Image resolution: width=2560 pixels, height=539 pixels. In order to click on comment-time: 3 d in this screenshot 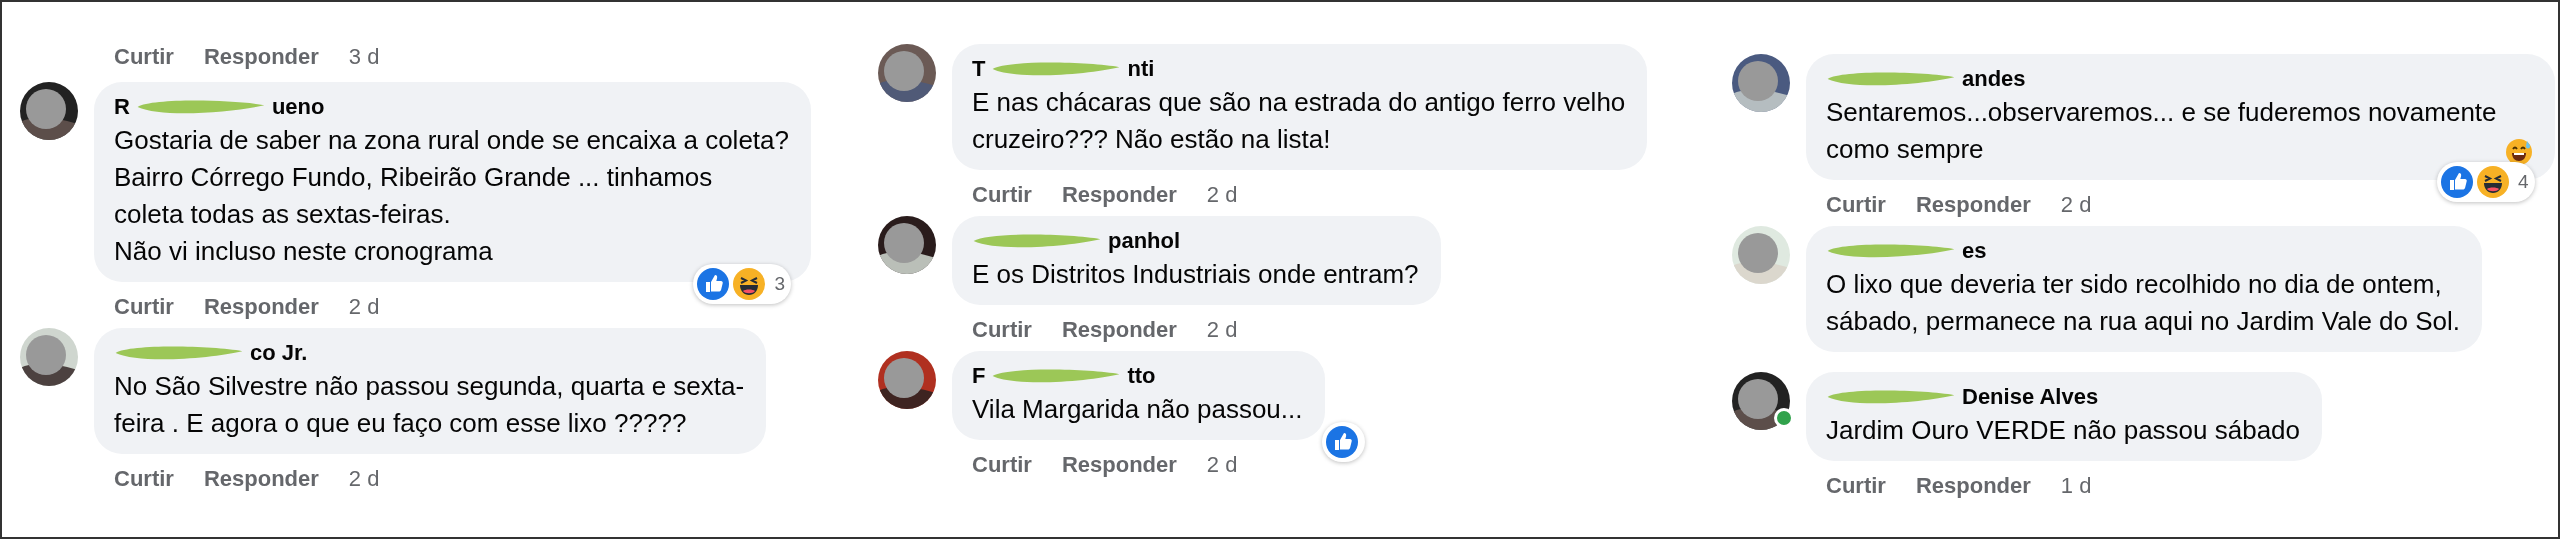, I will do `click(364, 57)`.